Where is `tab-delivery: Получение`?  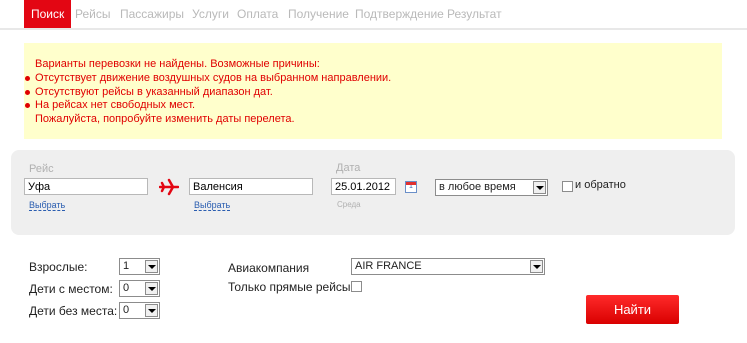
tab-delivery: Получение is located at coordinates (318, 14).